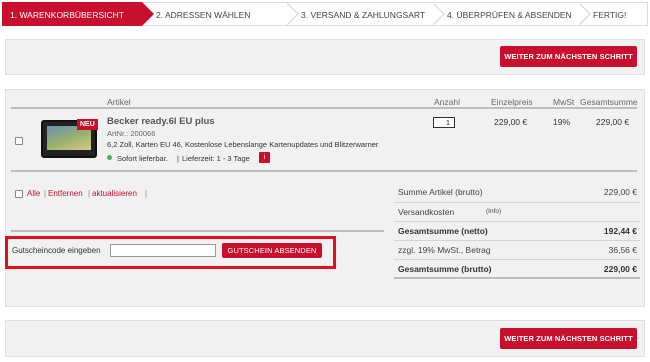 The image size is (650, 362). Describe the element at coordinates (517, 230) in the screenshot. I see `summary-net-total: Gesamtsumme (netto) 192,44 €` at that location.